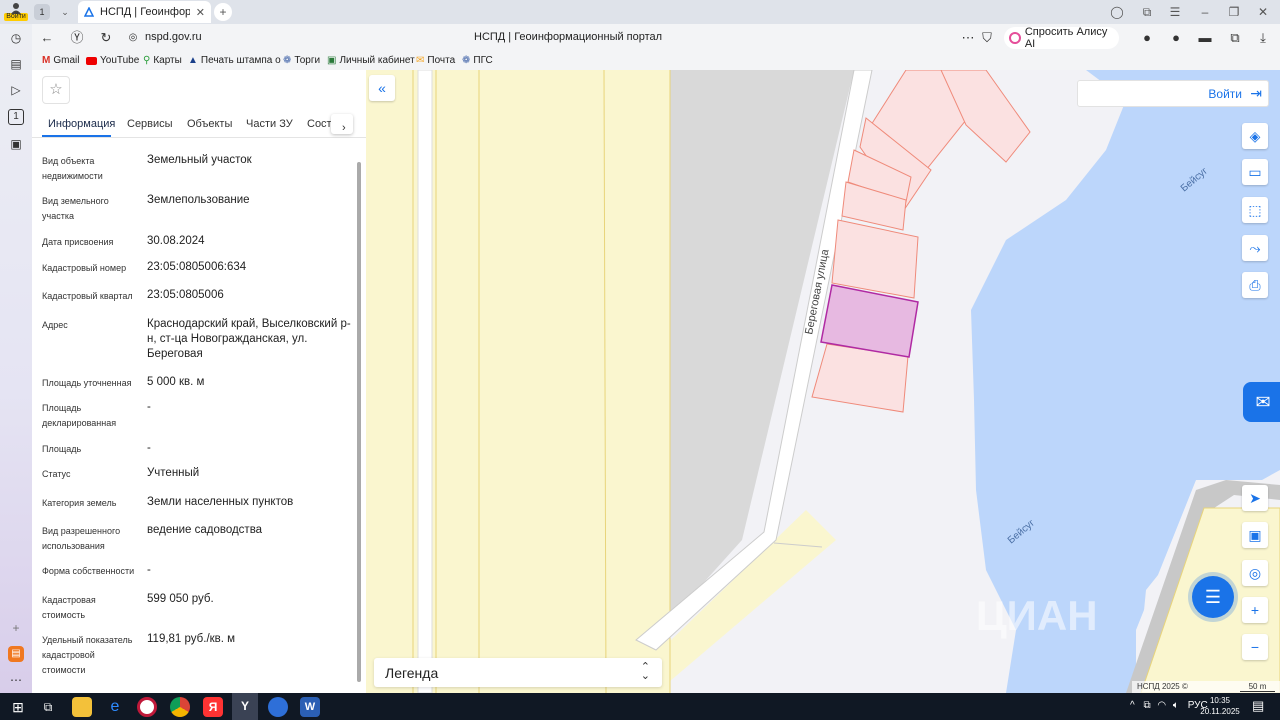  Describe the element at coordinates (968, 38) in the screenshot. I see `more-icon: ⋯` at that location.